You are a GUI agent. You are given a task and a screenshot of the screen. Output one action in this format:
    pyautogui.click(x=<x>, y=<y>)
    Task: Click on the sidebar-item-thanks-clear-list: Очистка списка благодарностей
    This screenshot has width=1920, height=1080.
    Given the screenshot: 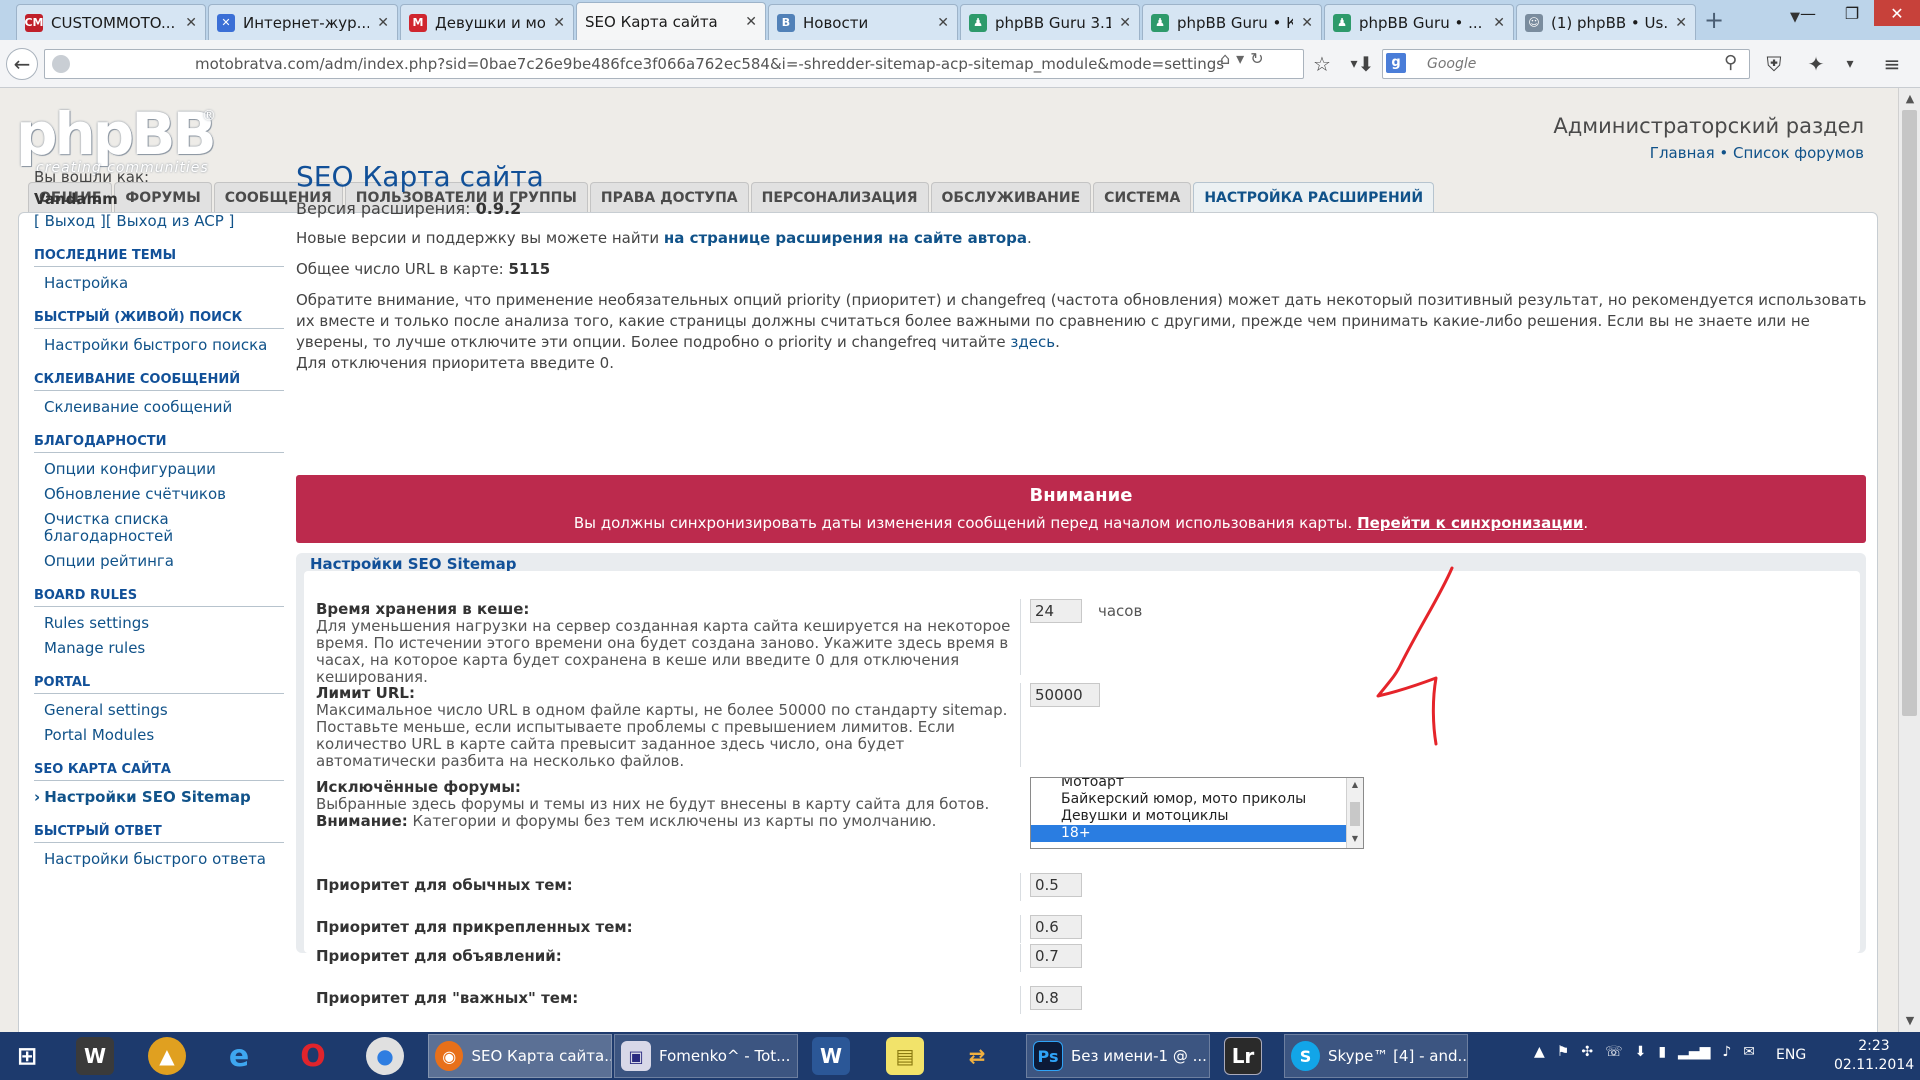 What is the action you would take?
    pyautogui.click(x=159, y=528)
    